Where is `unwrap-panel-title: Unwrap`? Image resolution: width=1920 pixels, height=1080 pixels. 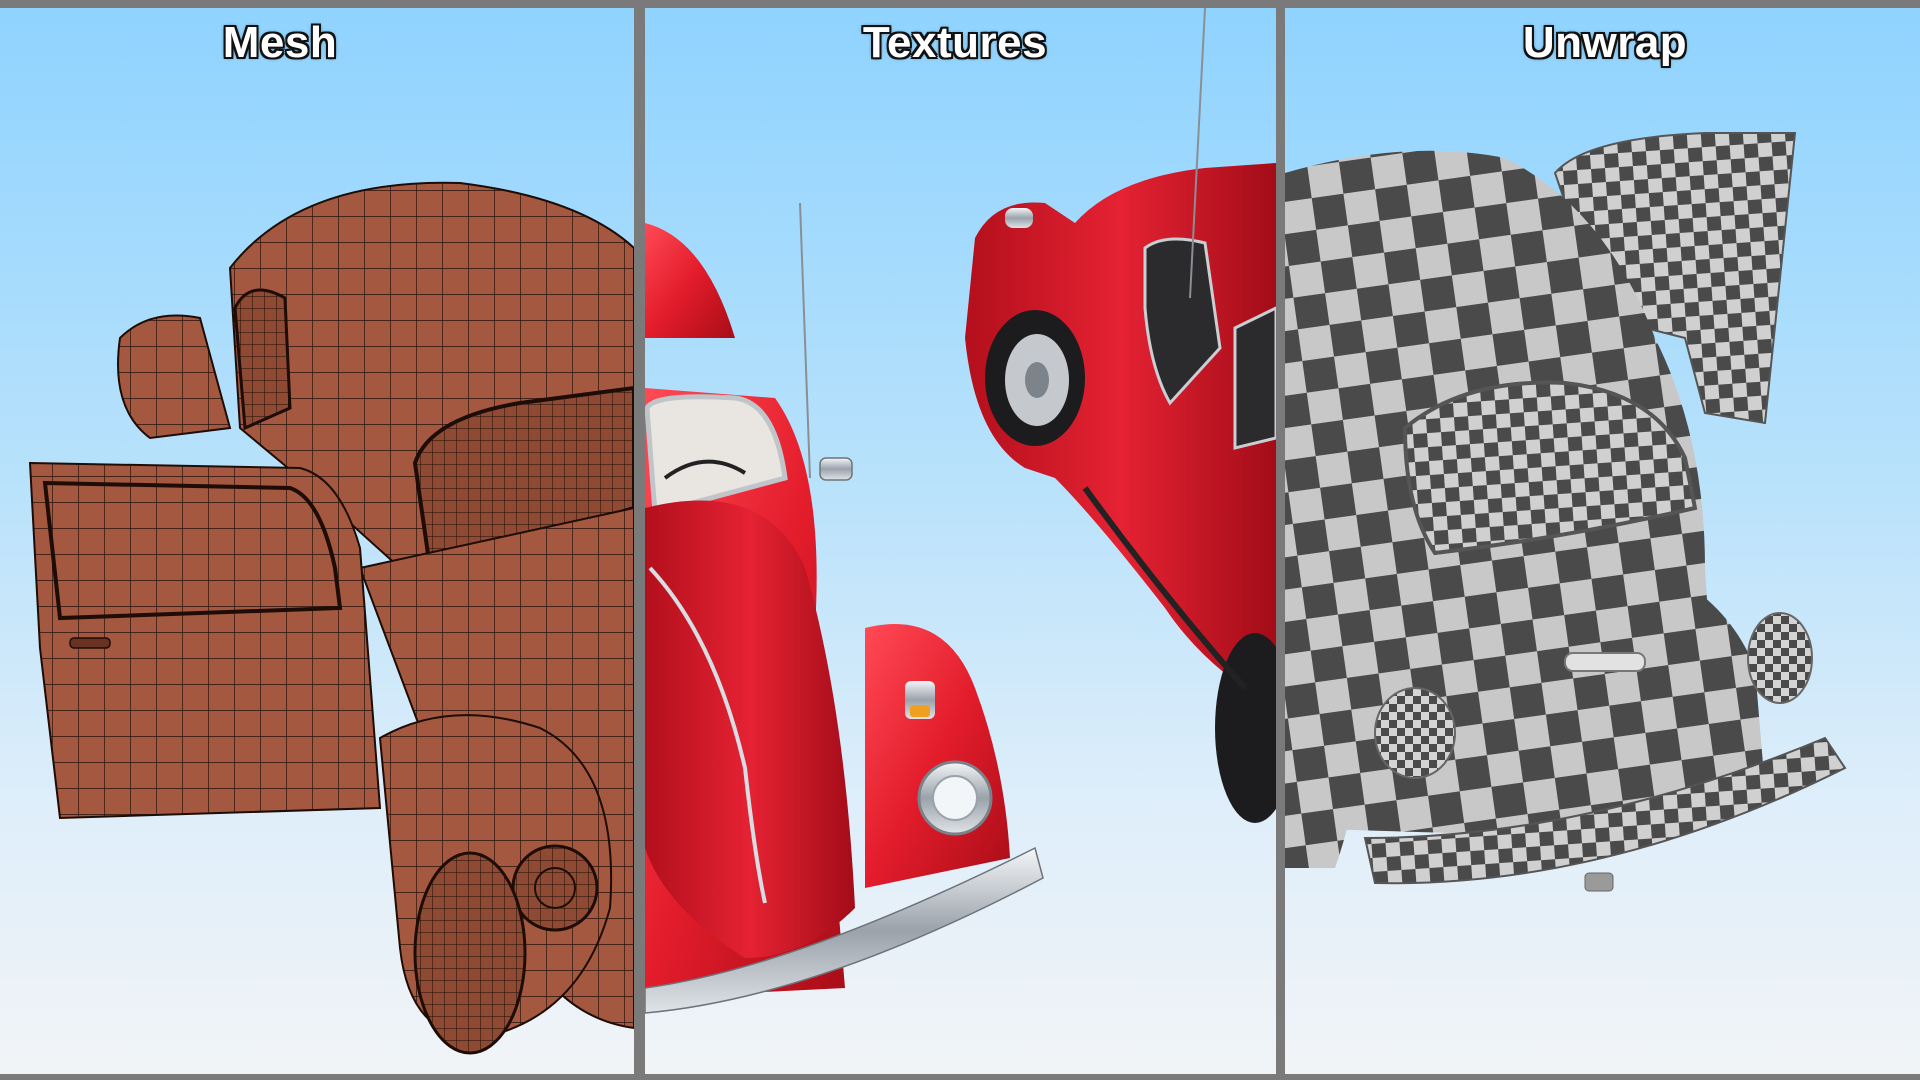 unwrap-panel-title: Unwrap is located at coordinates (1605, 42).